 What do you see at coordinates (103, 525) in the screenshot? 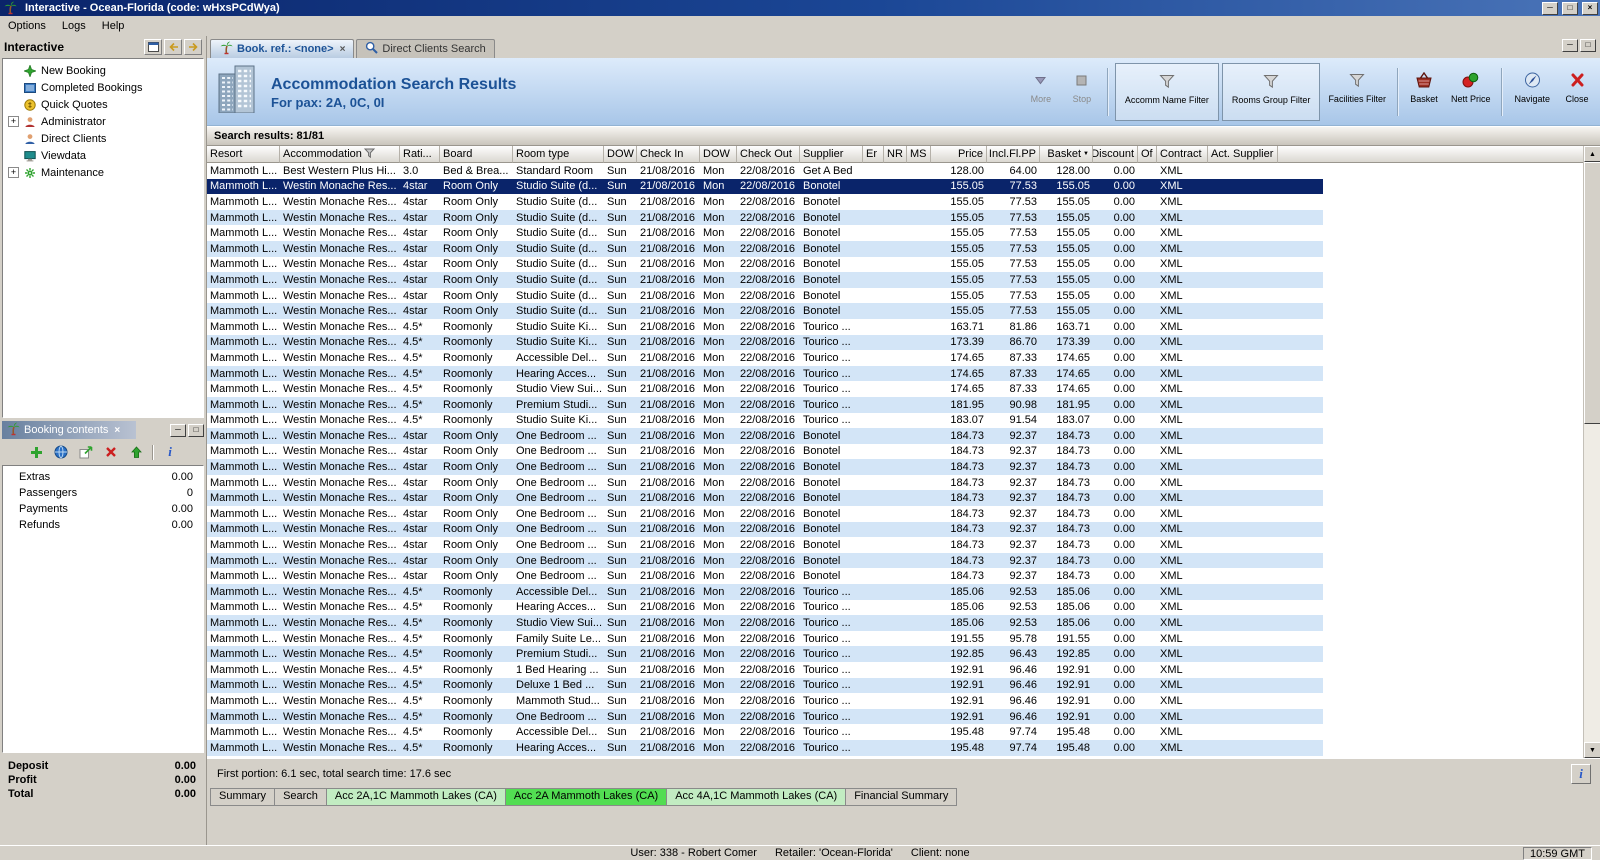
I see `booking-contents-row: Refunds 0.00` at bounding box center [103, 525].